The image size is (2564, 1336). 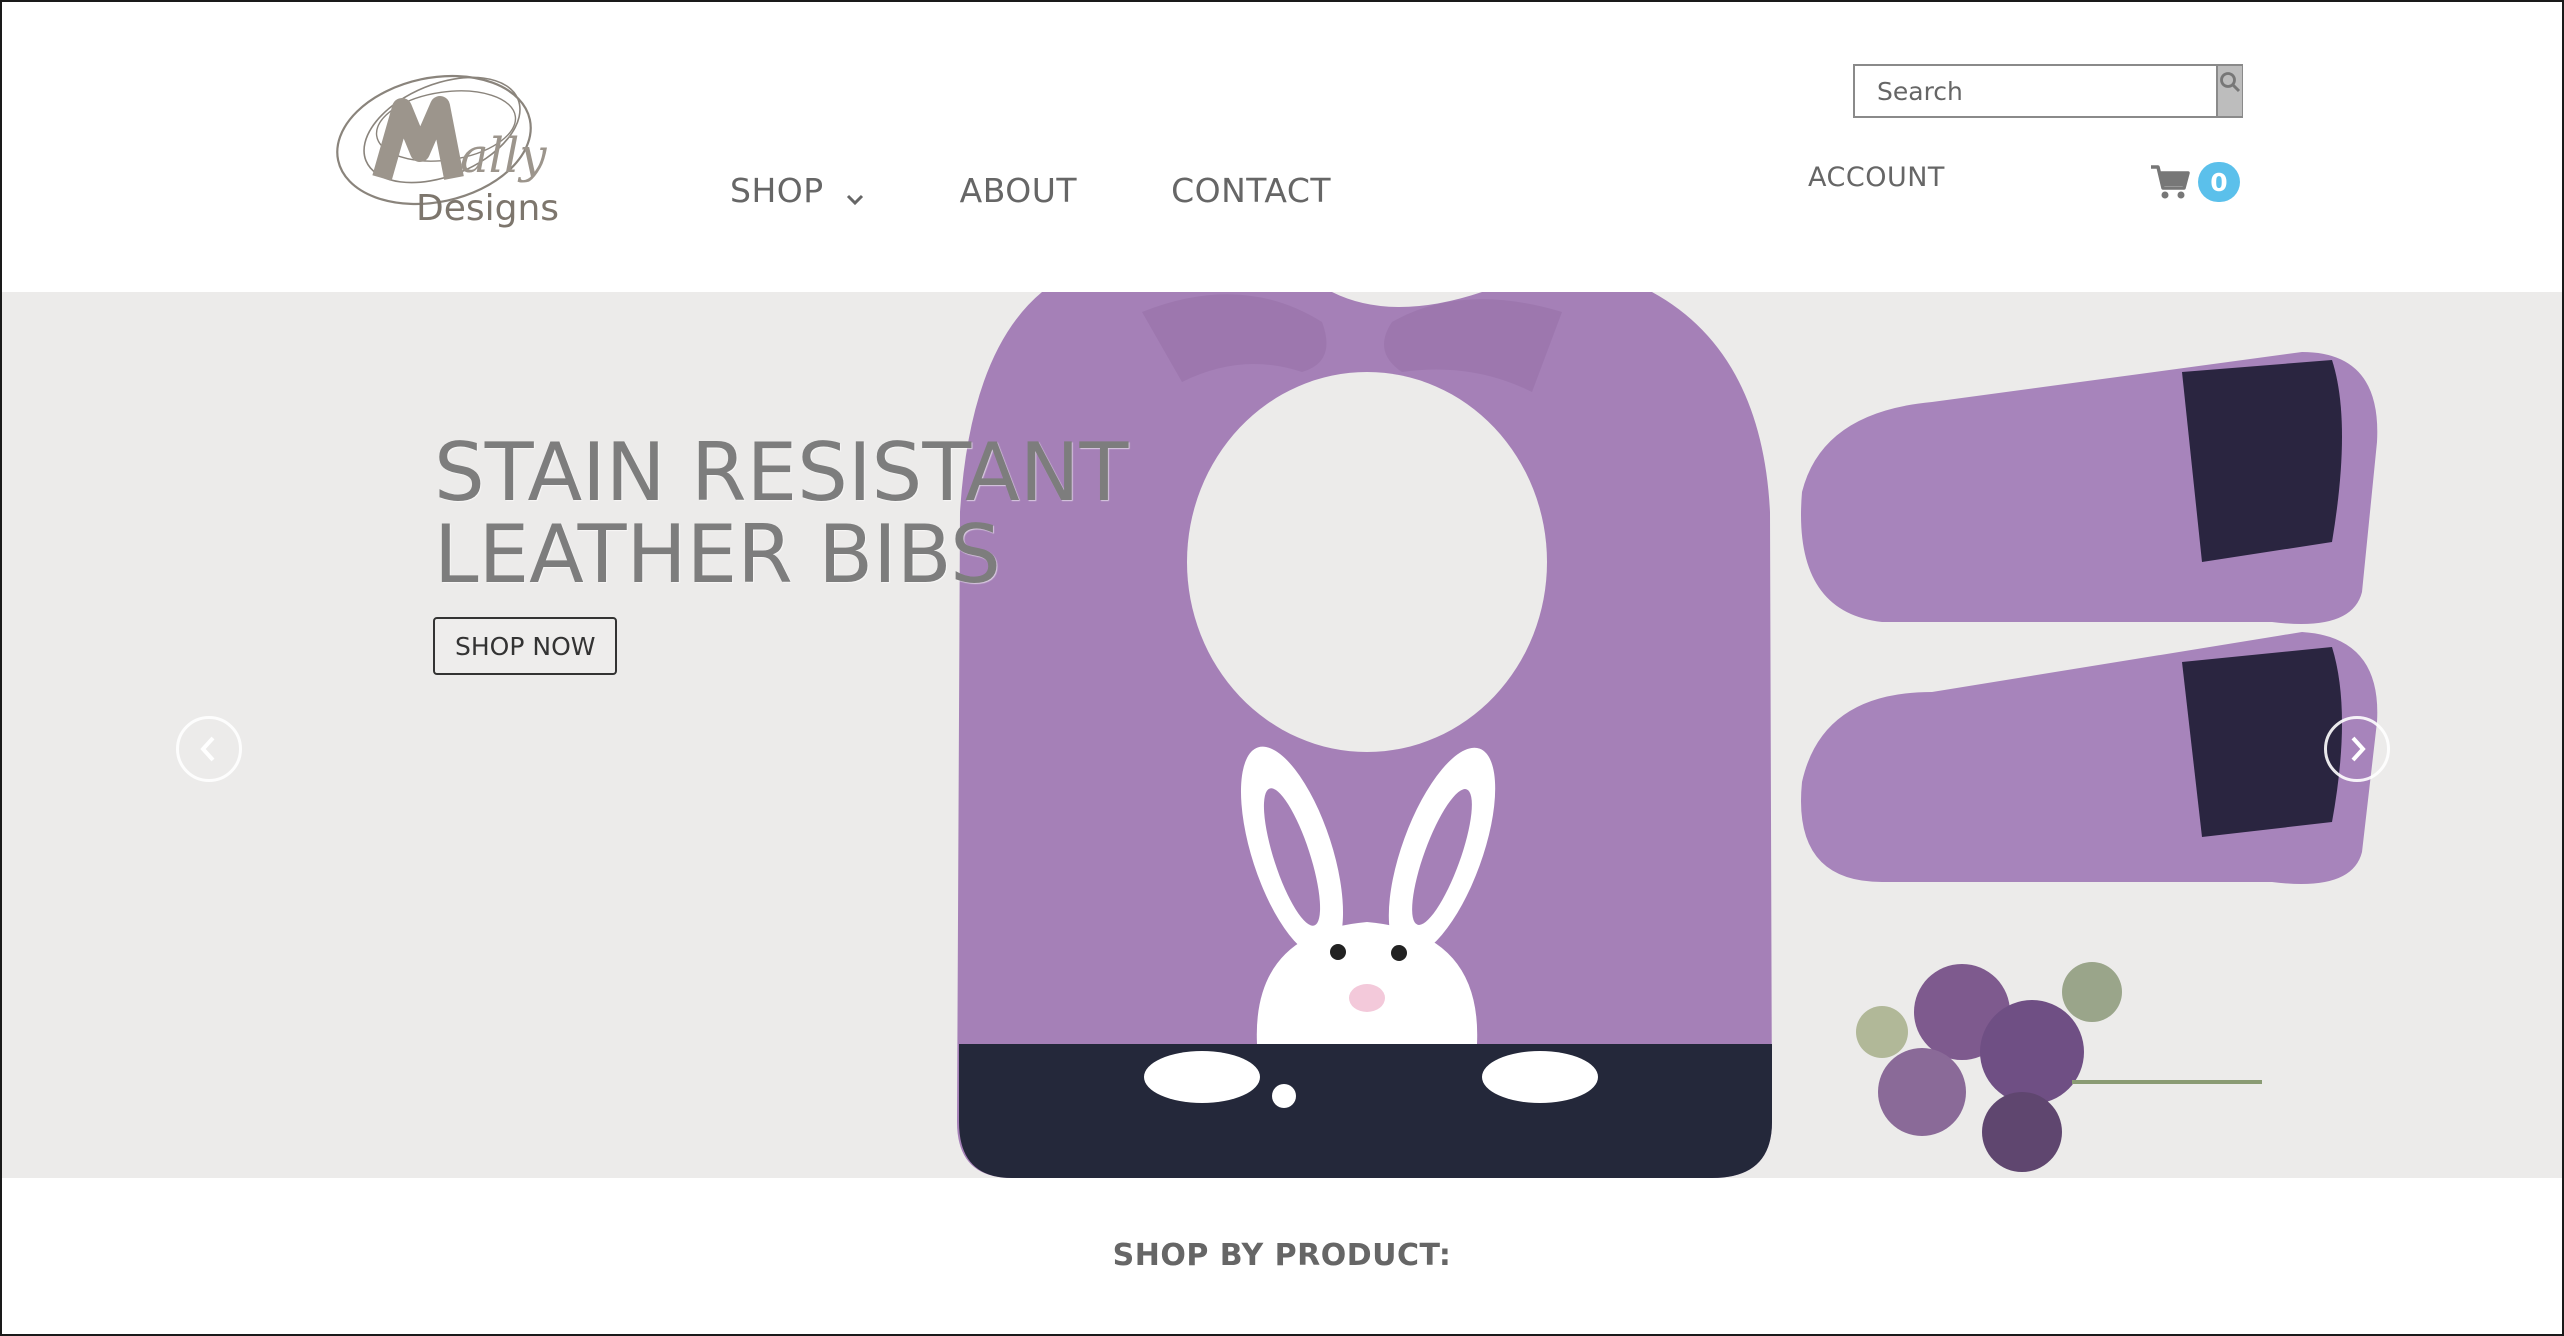 I want to click on nav-contact-label: CONTACT, so click(x=1251, y=190).